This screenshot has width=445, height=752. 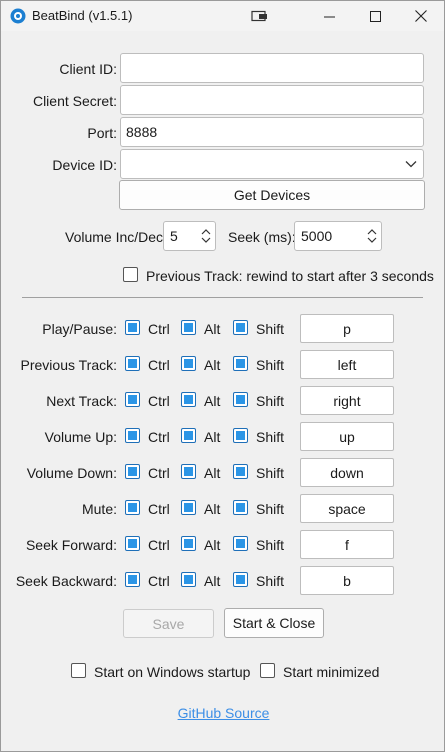 I want to click on hotkey-label: Mute:, so click(x=99, y=509).